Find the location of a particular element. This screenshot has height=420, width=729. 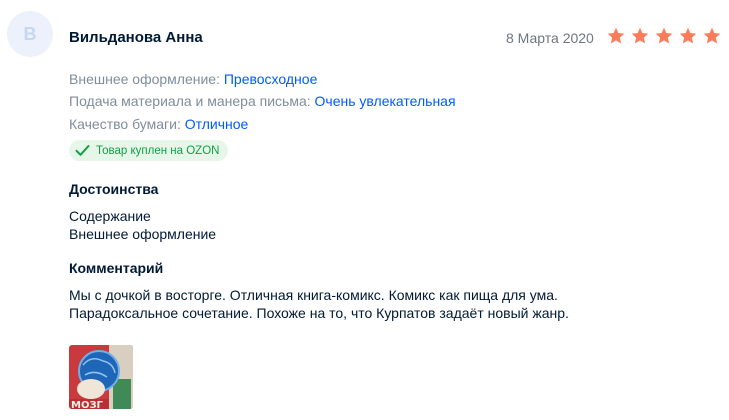

avatar-letter: В is located at coordinates (30, 33).